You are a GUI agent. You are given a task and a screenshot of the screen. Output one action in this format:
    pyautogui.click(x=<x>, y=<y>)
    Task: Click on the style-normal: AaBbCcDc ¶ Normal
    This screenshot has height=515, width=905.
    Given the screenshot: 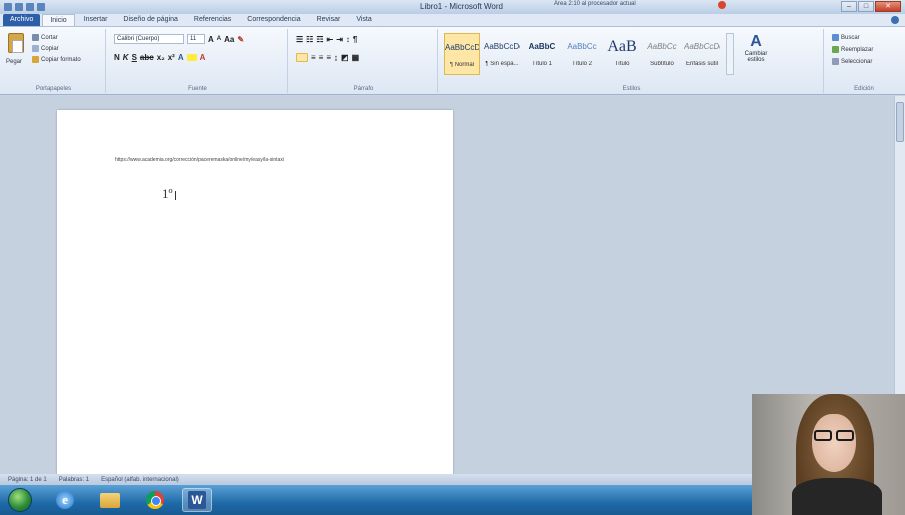 What is the action you would take?
    pyautogui.click(x=462, y=54)
    